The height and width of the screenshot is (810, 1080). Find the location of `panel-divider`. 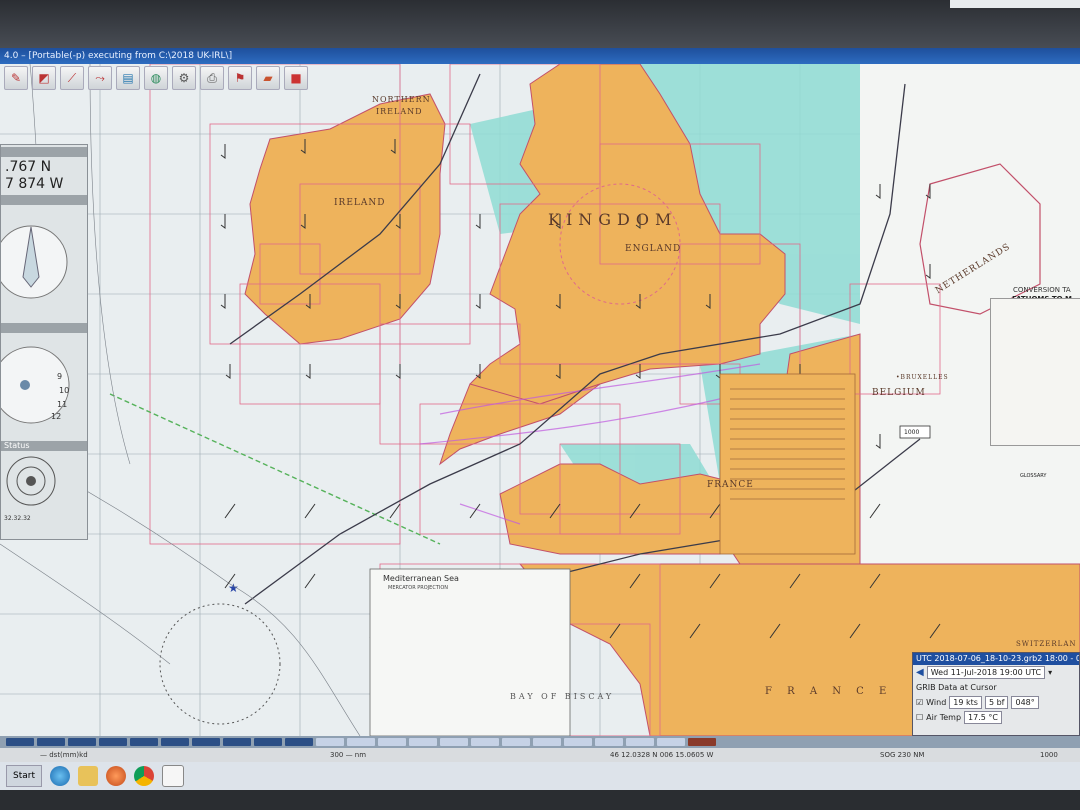

panel-divider is located at coordinates (44, 200).